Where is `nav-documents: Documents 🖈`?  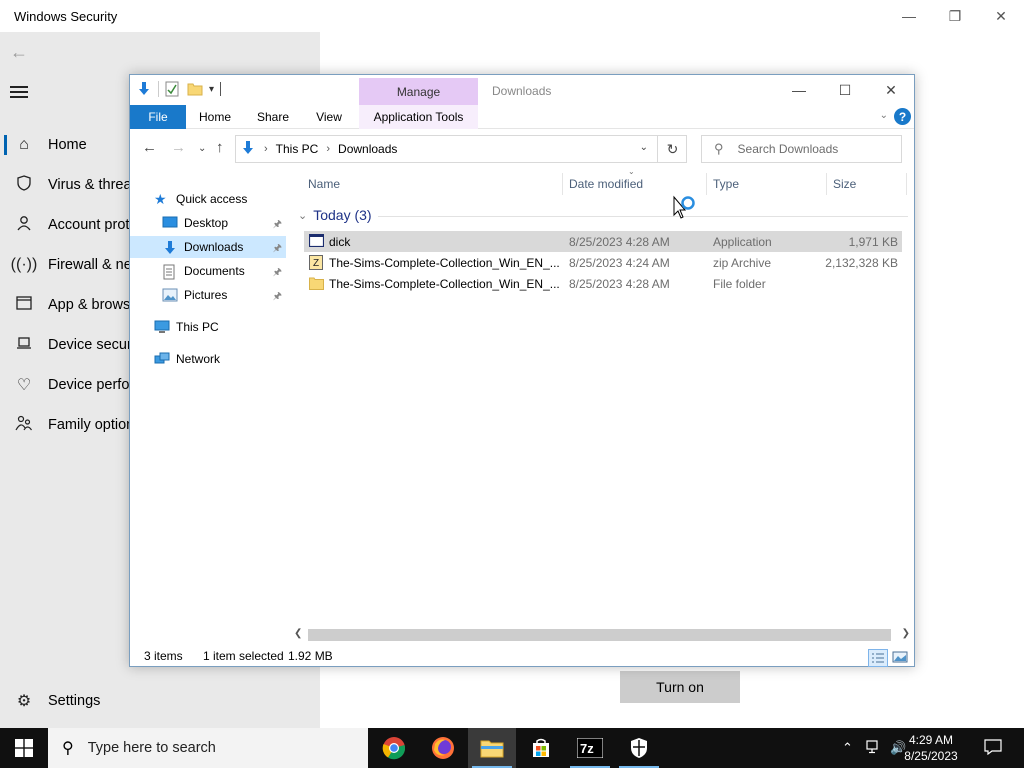
nav-documents: Documents 🖈 is located at coordinates (208, 271).